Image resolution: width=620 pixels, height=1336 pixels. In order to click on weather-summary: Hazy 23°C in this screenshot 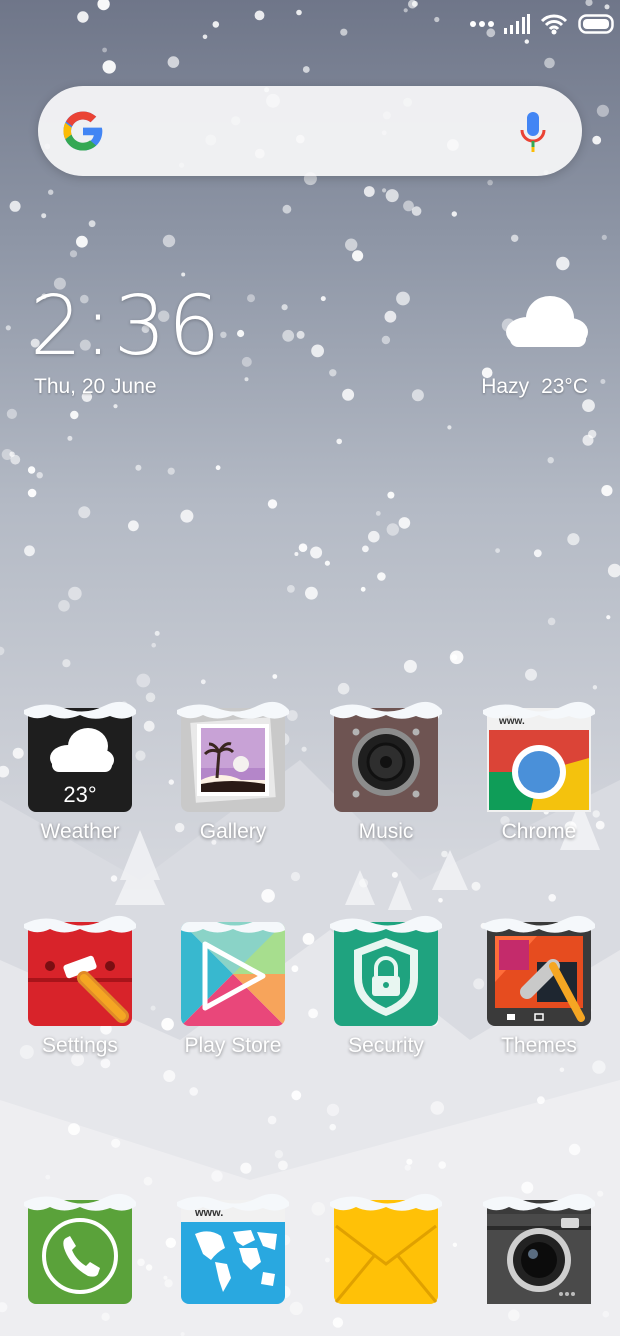, I will do `click(528, 387)`.